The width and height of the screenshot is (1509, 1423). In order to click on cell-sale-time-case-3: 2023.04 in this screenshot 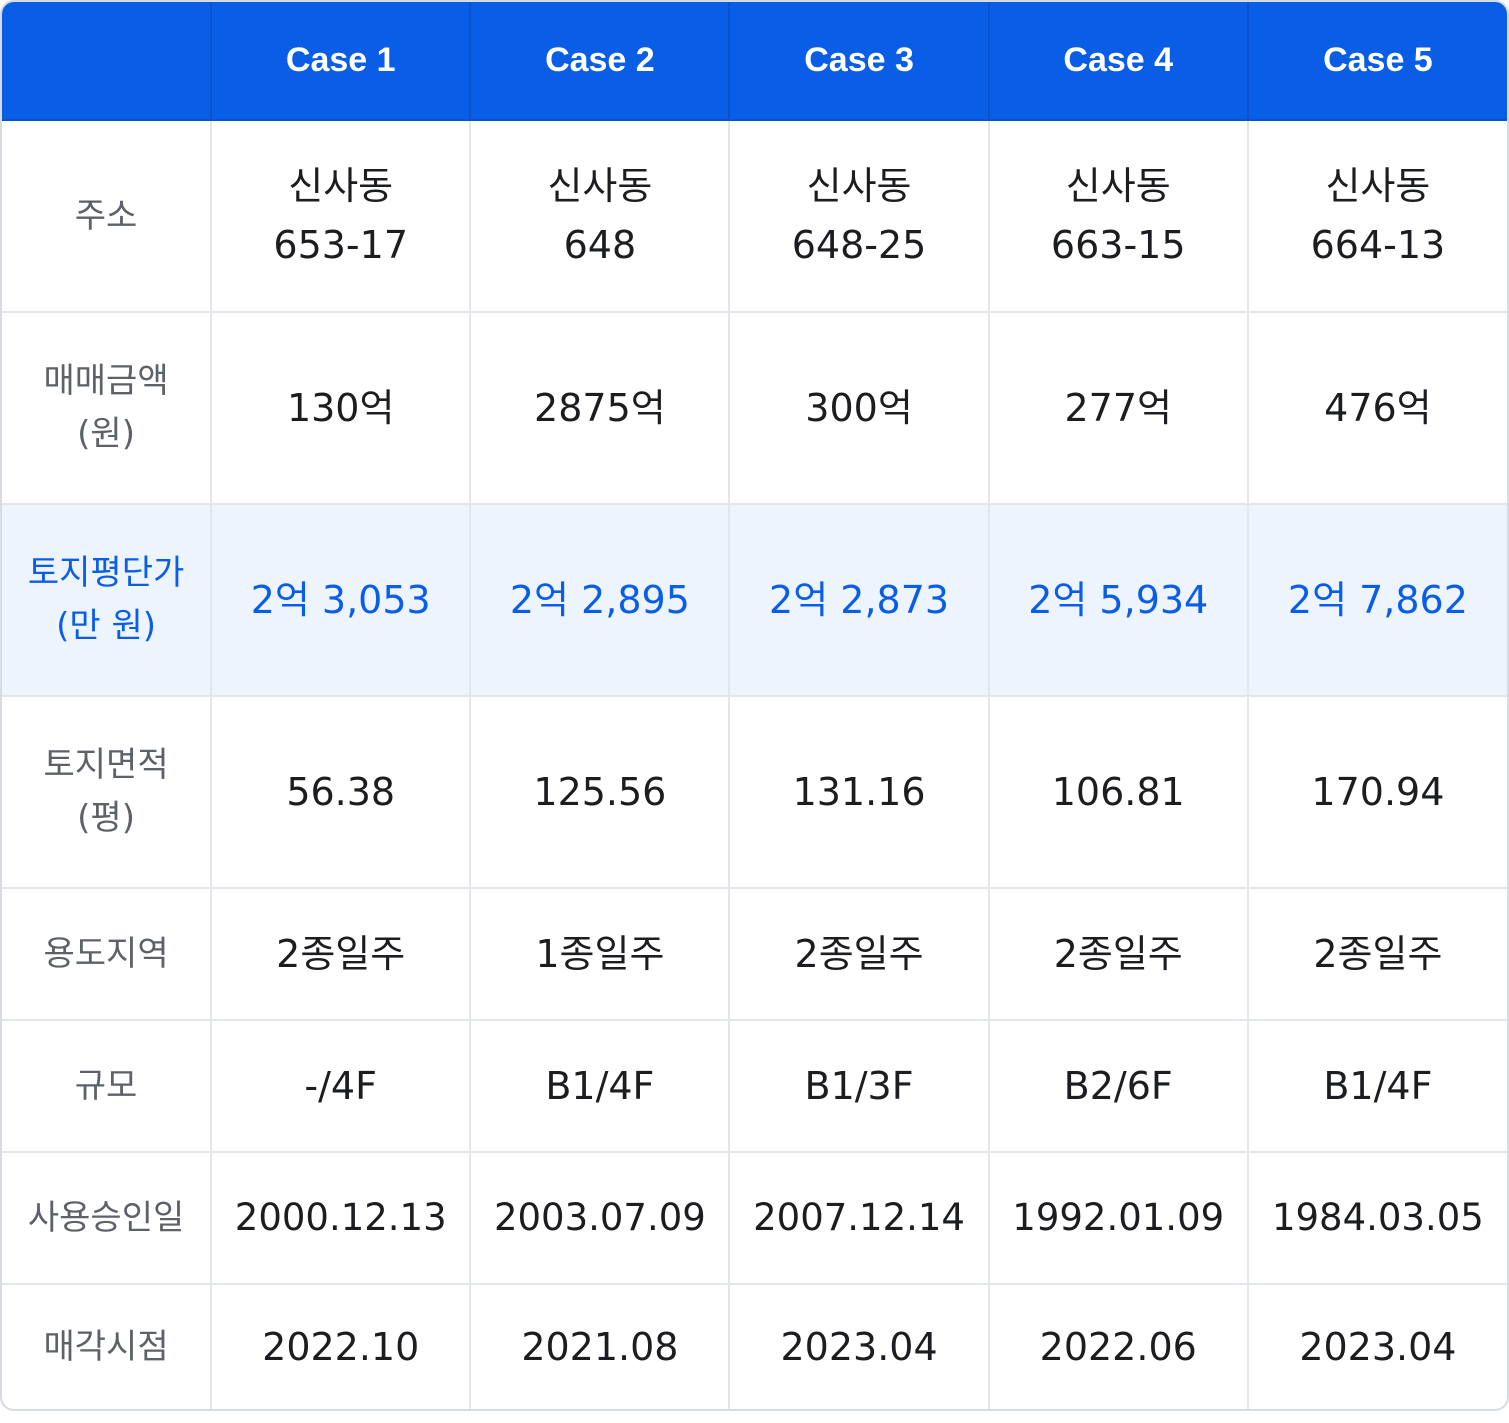, I will do `click(859, 1346)`.